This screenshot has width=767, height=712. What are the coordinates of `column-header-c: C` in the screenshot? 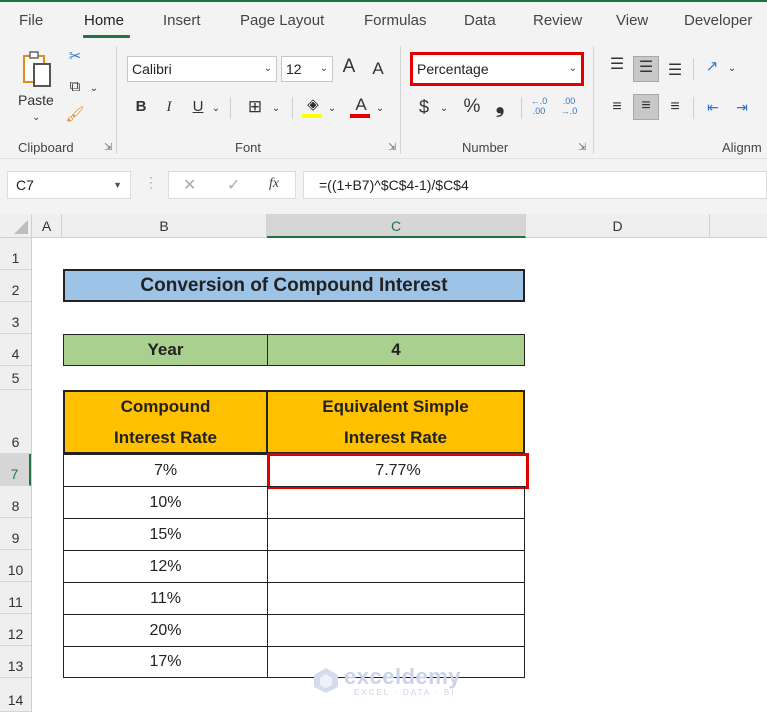 It's located at (396, 226).